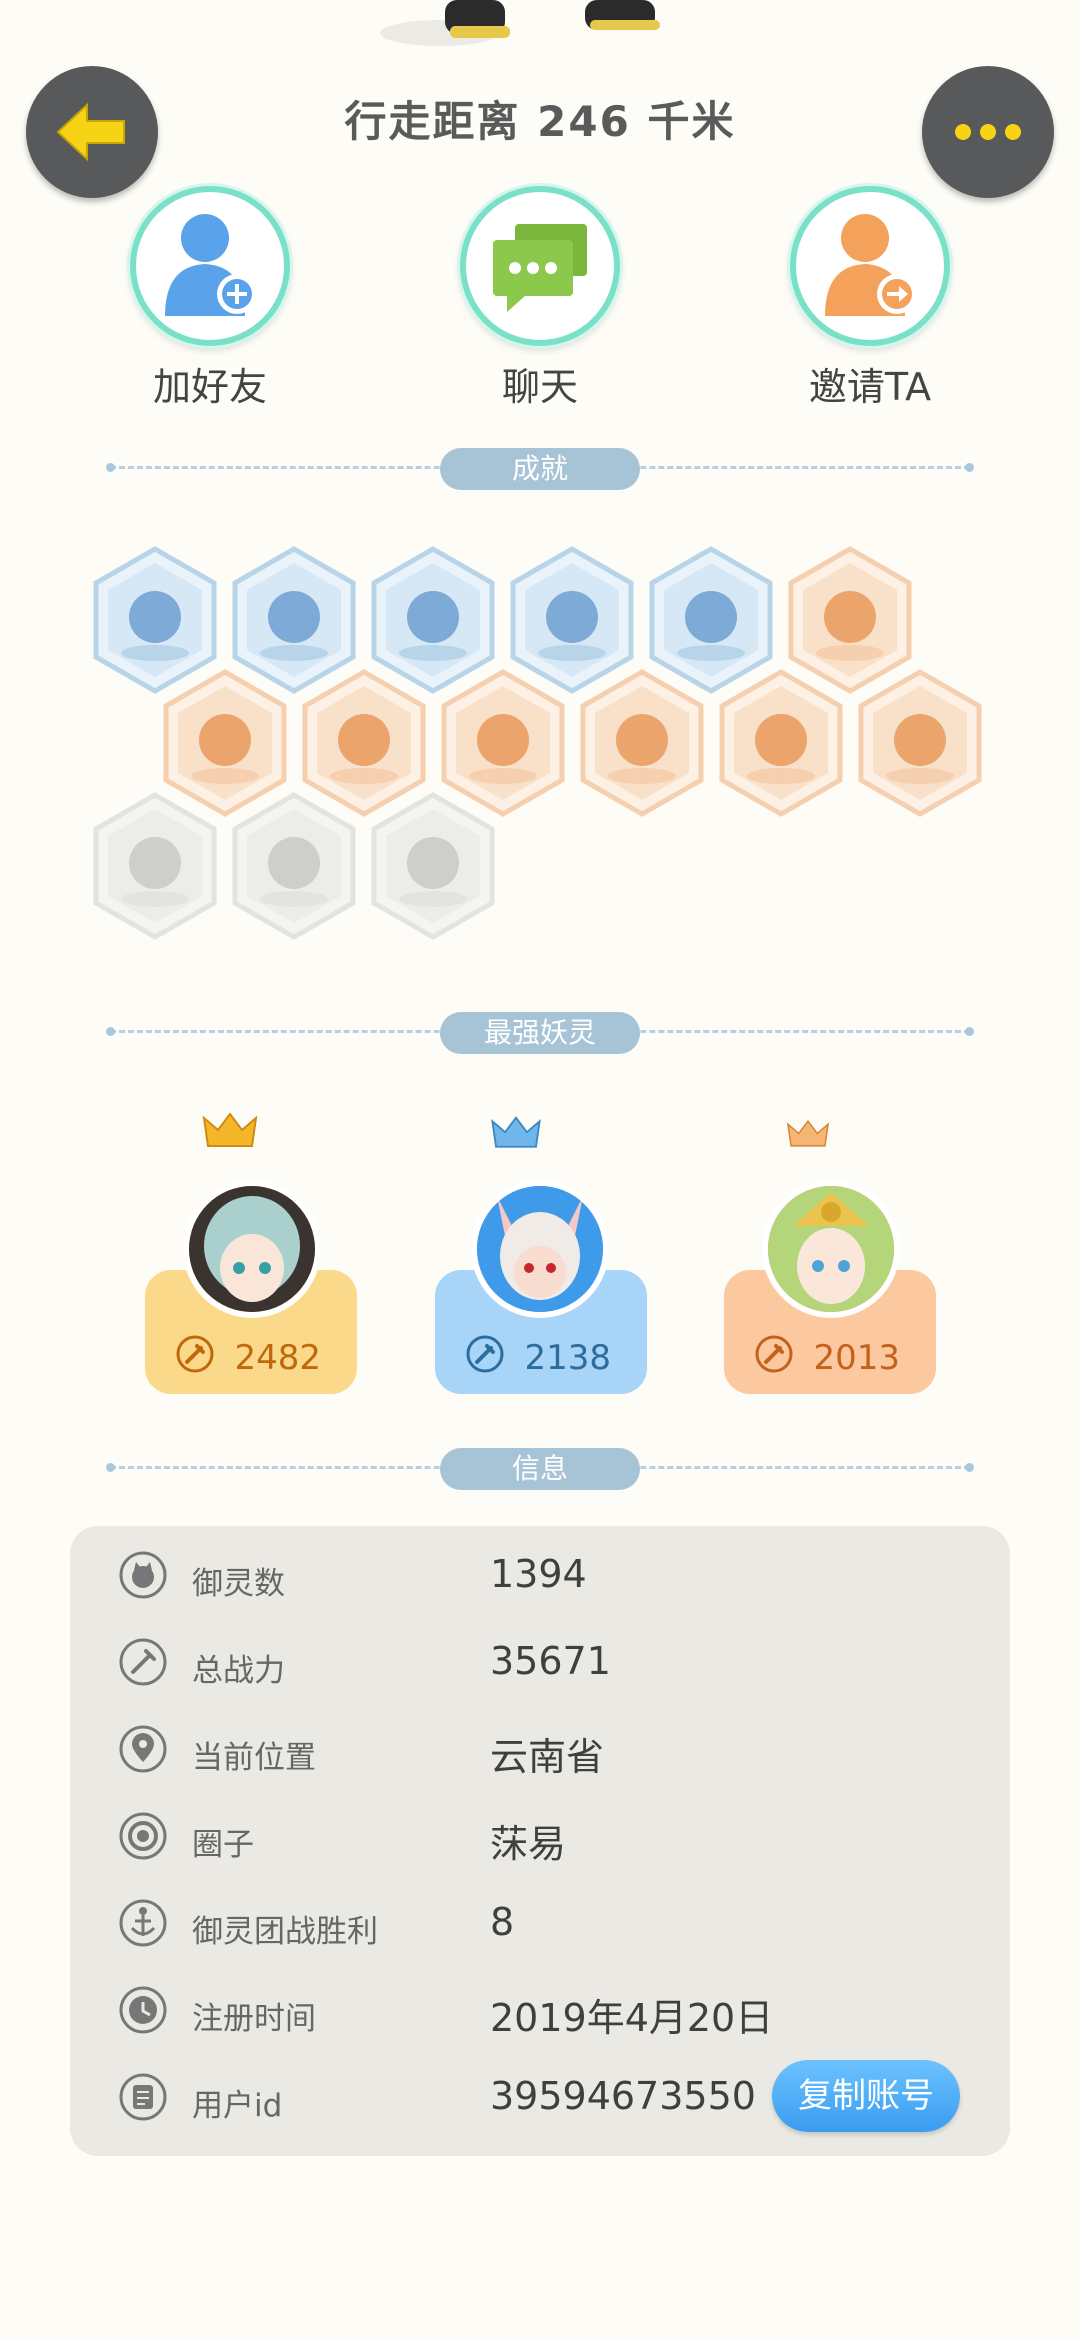 This screenshot has width=1080, height=2340. I want to click on chat-icon, so click(540, 268).